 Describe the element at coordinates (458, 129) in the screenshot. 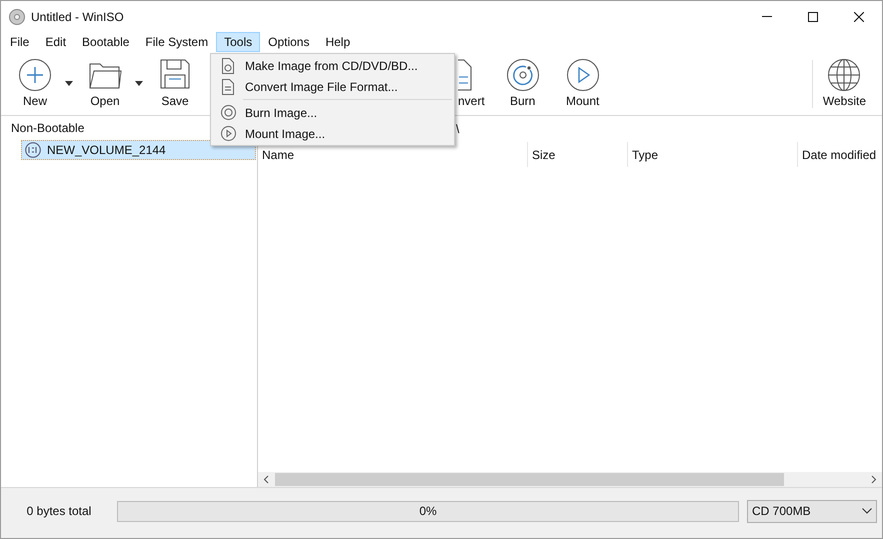

I see `path-text: \` at that location.